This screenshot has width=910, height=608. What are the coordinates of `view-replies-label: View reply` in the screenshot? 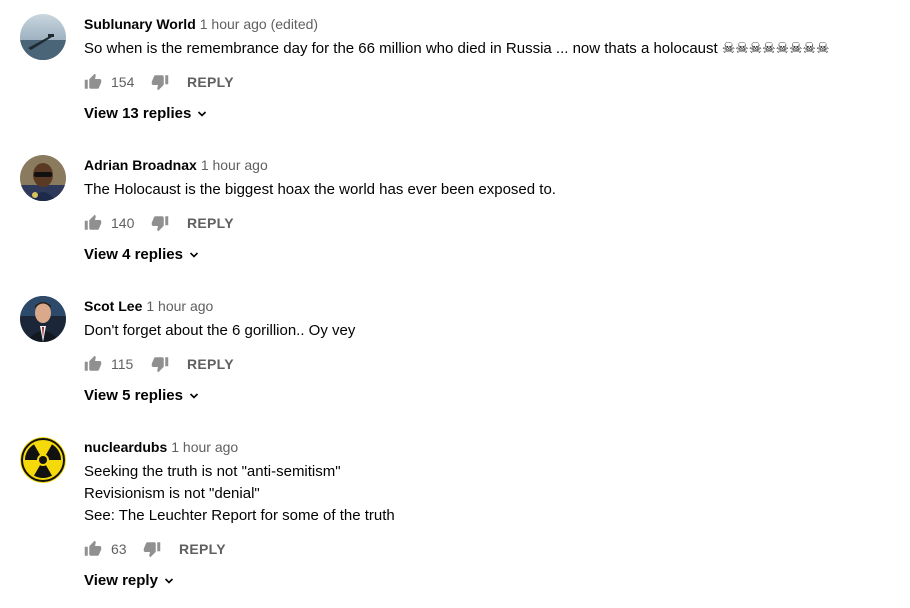 It's located at (121, 580).